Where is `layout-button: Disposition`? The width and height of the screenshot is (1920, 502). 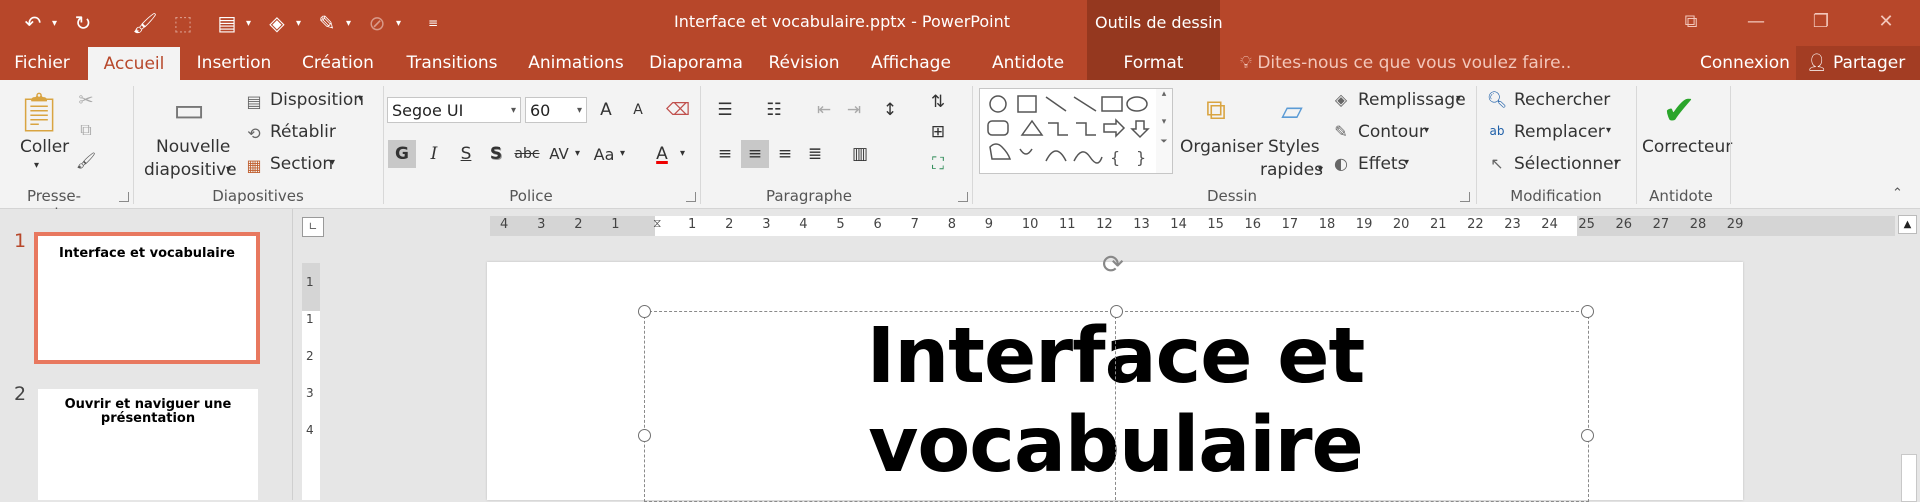 layout-button: Disposition is located at coordinates (317, 100).